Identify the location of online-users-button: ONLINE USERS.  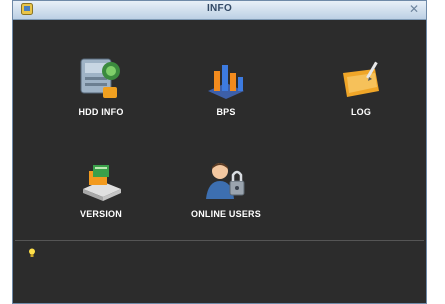
(226, 189).